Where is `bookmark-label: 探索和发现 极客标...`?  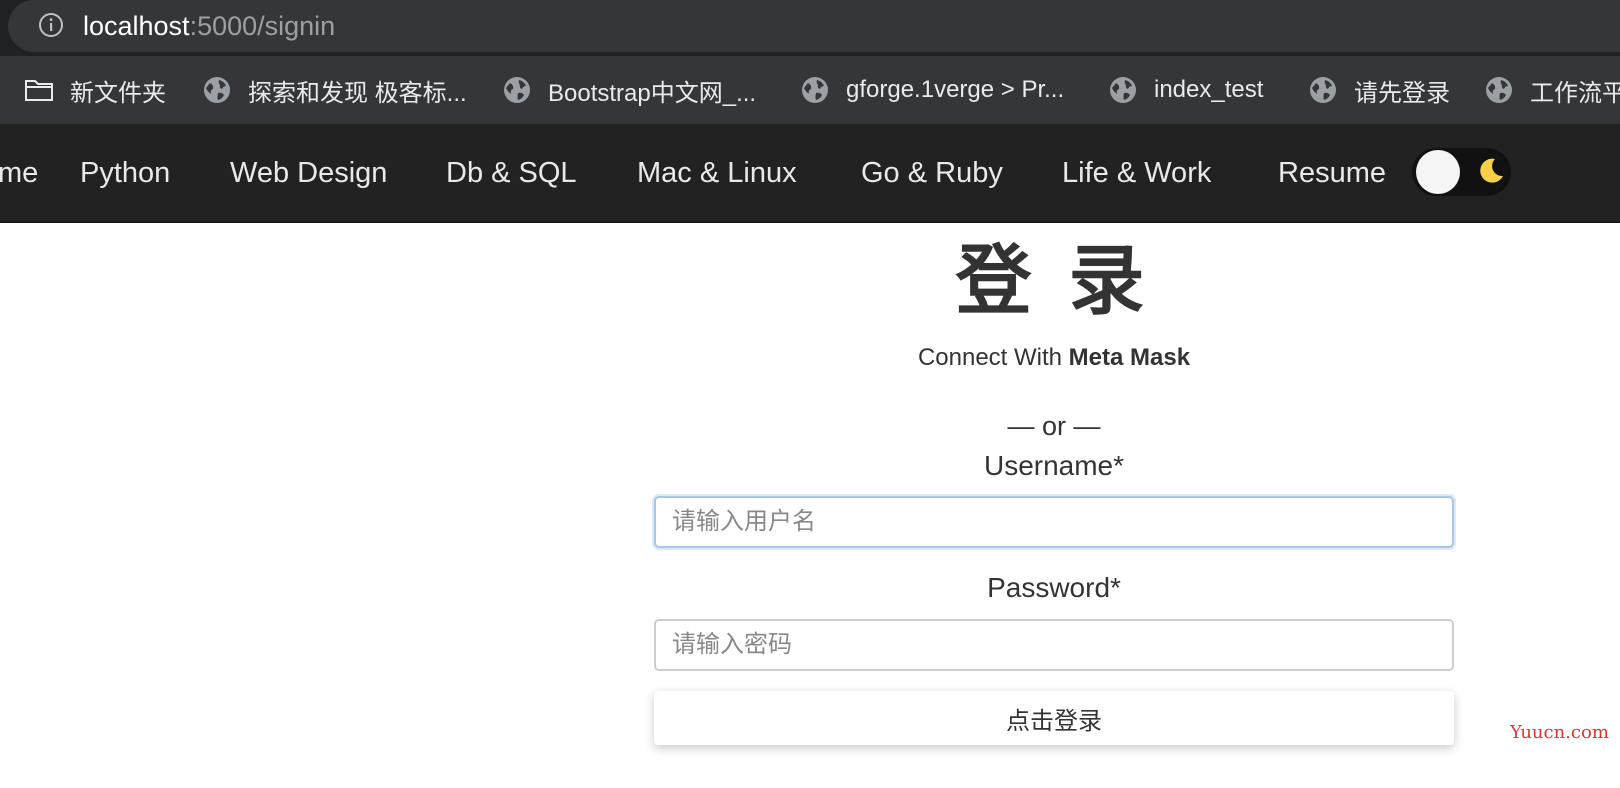
bookmark-label: 探索和发现 极客标... is located at coordinates (357, 93).